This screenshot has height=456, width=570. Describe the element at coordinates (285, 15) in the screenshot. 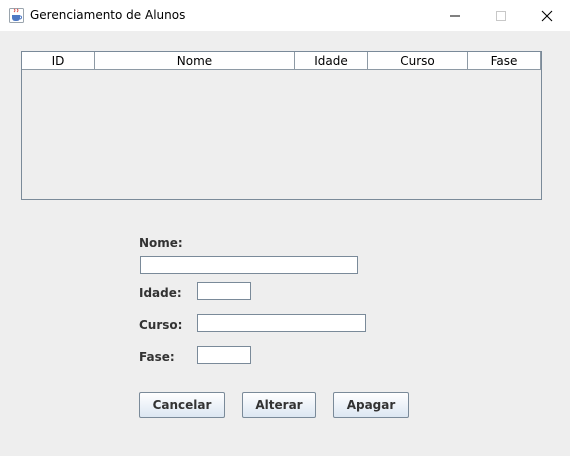

I see `title-bar: Gerenciamento de Alunos` at that location.